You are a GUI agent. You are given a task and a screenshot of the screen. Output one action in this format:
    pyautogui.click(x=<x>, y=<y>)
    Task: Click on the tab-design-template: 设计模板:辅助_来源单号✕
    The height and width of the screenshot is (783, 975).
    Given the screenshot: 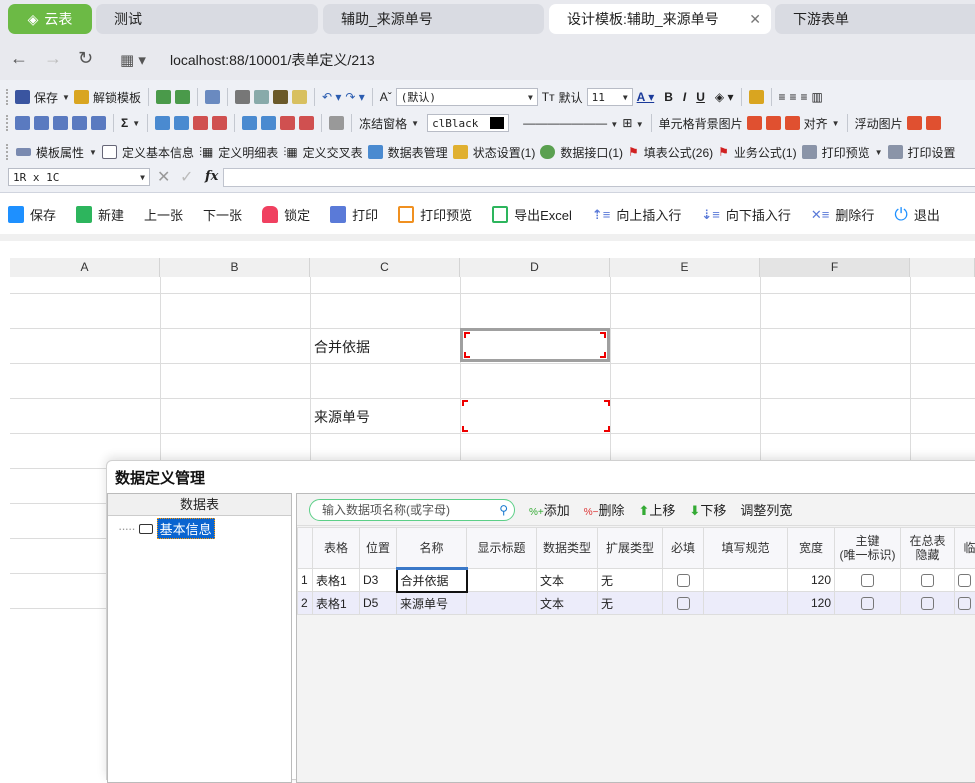 What is the action you would take?
    pyautogui.click(x=660, y=19)
    